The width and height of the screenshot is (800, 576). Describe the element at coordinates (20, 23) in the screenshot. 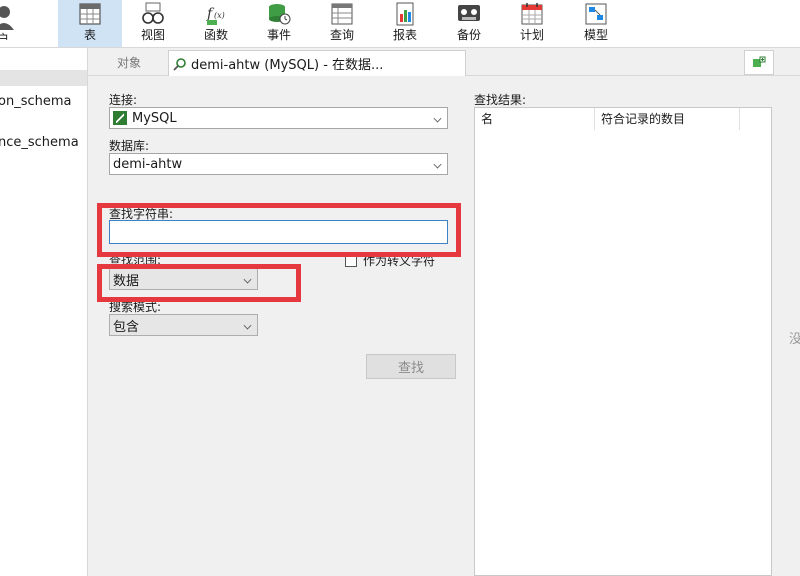

I see `user-button: 户` at that location.